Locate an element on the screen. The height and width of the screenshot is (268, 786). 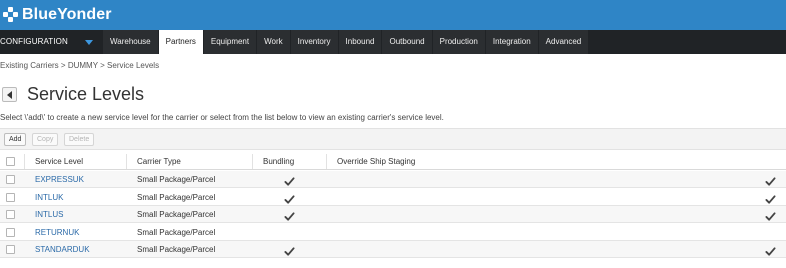
column-header-bundling: Bundling is located at coordinates (278, 161).